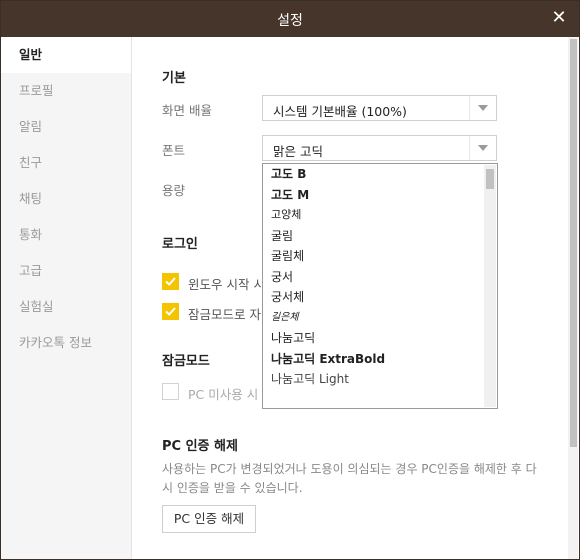 The width and height of the screenshot is (580, 560). Describe the element at coordinates (380, 318) in the screenshot. I see `font-option: 길은체` at that location.